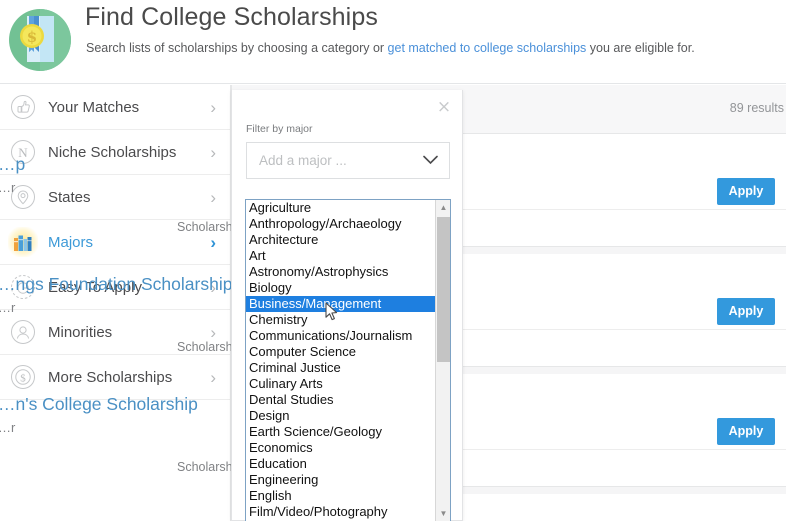 This screenshot has height=521, width=786. What do you see at coordinates (116, 284) in the screenshot?
I see `scholarship-title: …ngs Foundation Scholarship` at bounding box center [116, 284].